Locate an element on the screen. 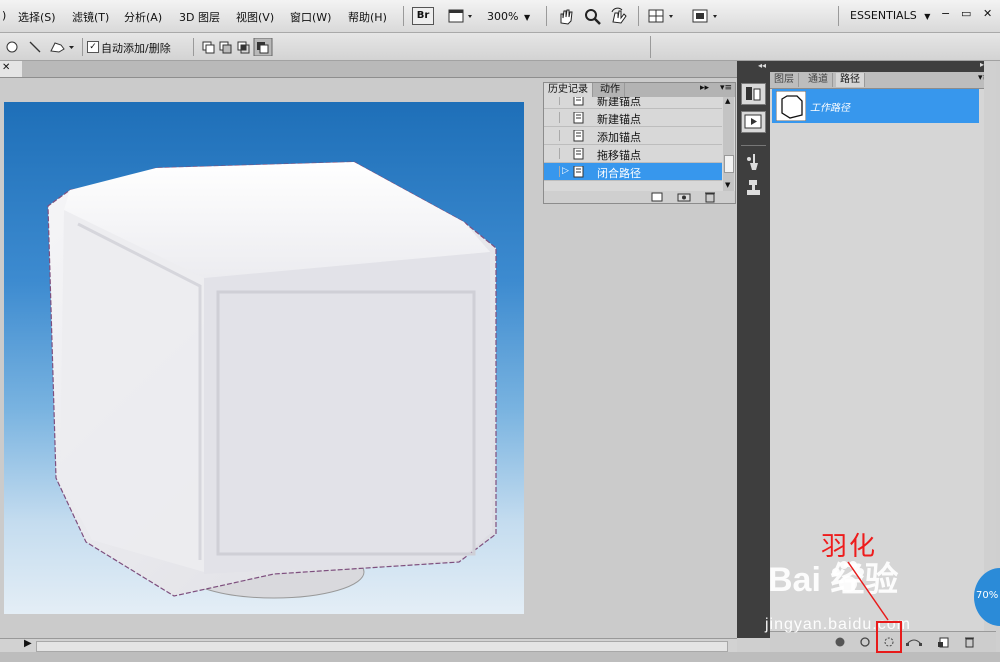  zoom-tool-button is located at coordinates (592, 16).